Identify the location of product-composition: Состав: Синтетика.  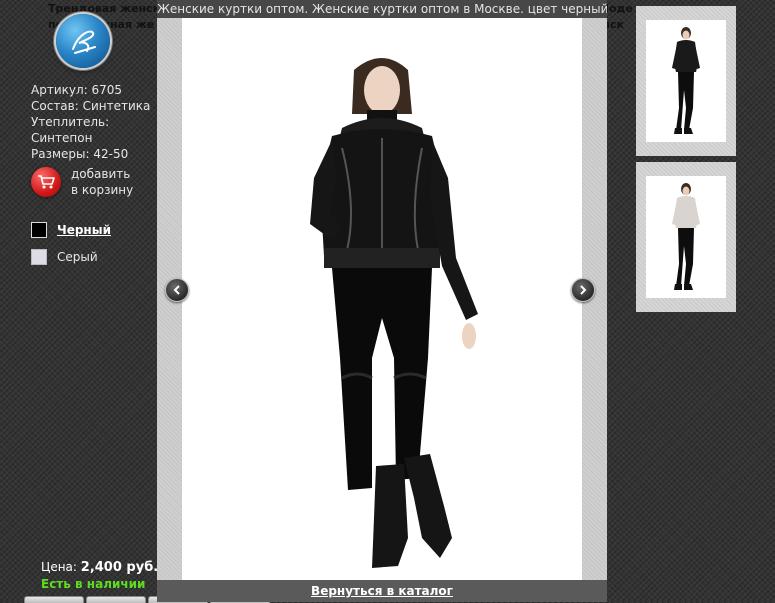
(91, 106).